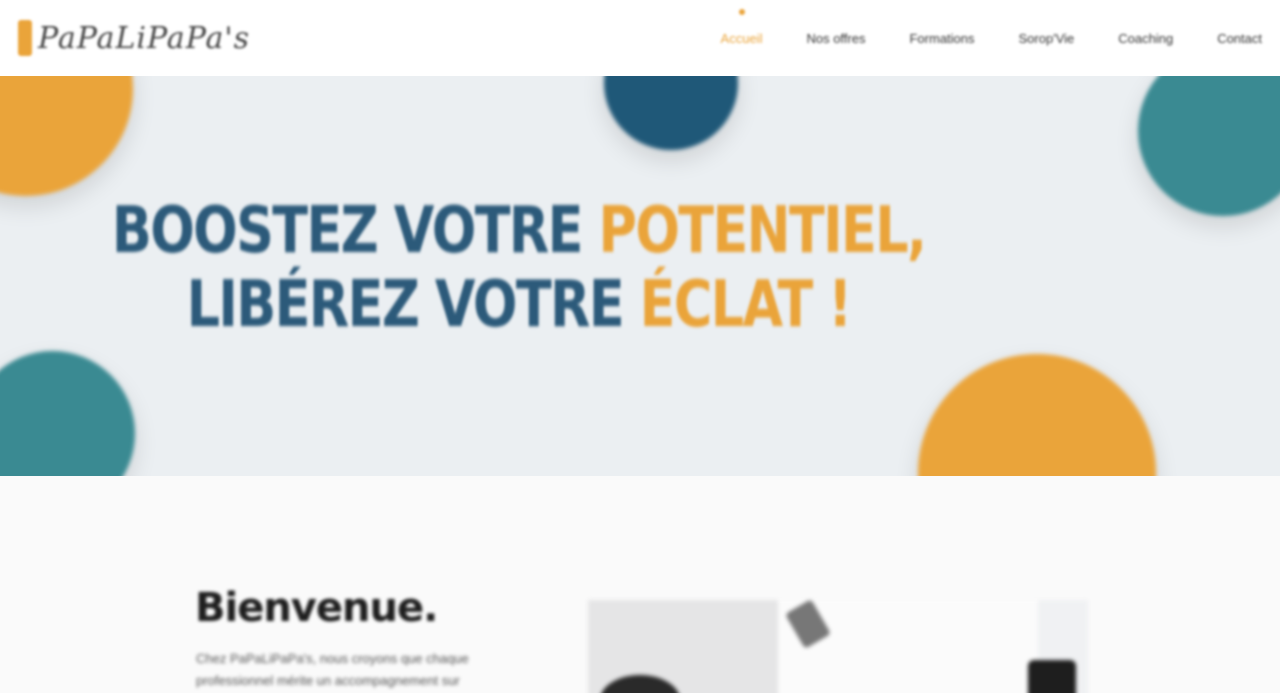 The width and height of the screenshot is (1280, 693). I want to click on nav-item-contact: Contact, so click(1239, 38).